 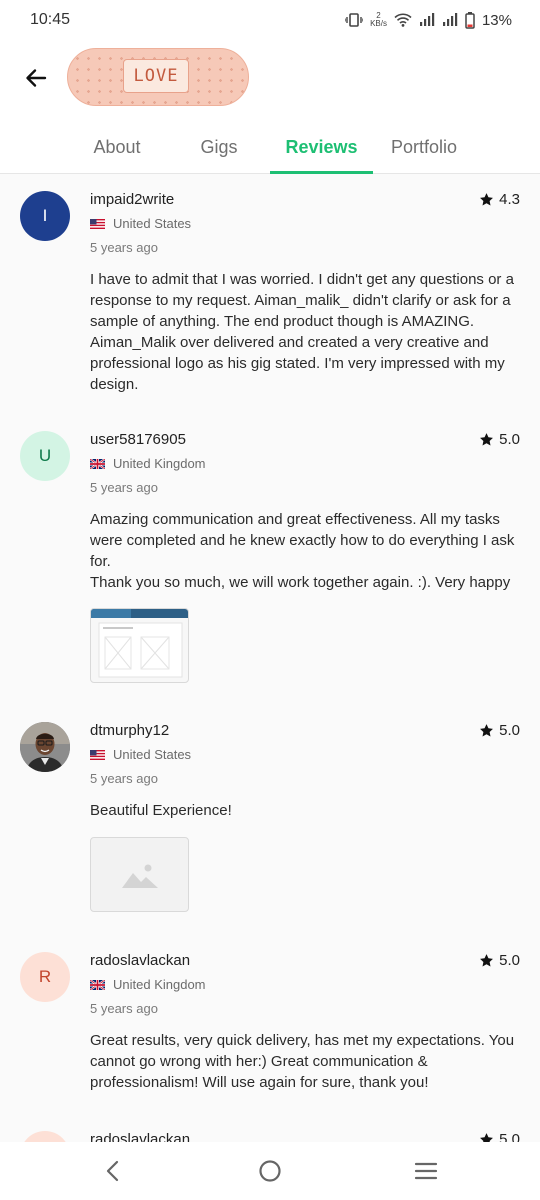 I want to click on system-nav-bar, so click(x=270, y=1171).